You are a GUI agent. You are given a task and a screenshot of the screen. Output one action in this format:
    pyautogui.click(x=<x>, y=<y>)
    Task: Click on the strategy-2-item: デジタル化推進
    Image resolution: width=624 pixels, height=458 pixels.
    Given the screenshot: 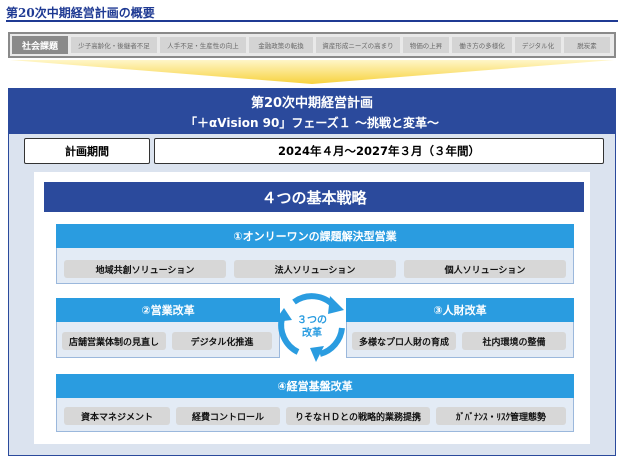 What is the action you would take?
    pyautogui.click(x=222, y=341)
    